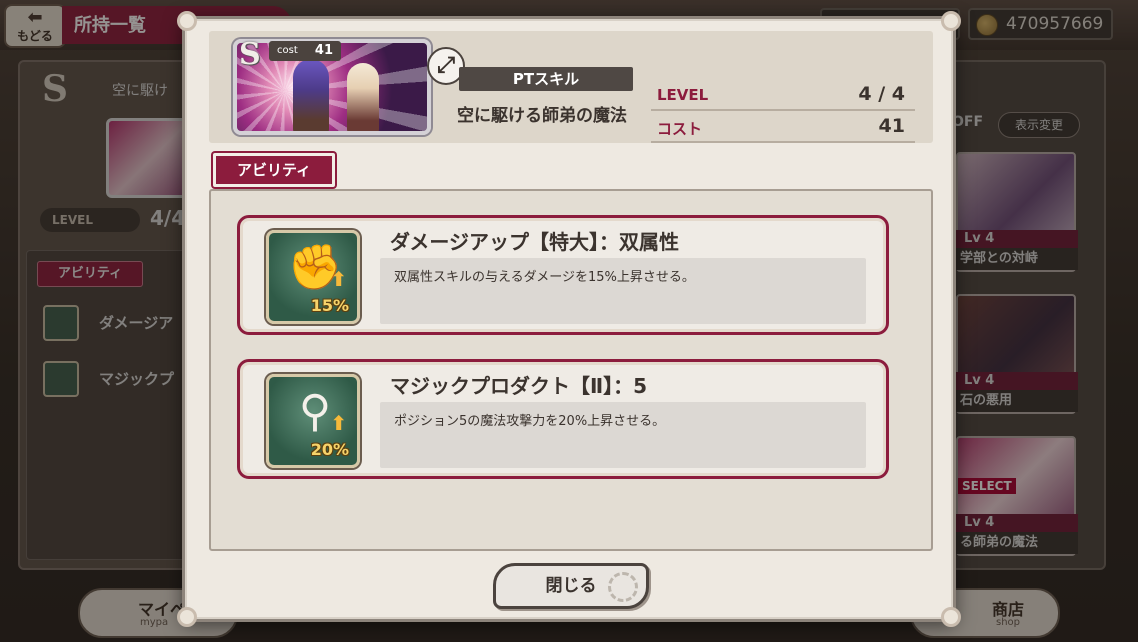  What do you see at coordinates (305, 51) in the screenshot?
I see `cost-tag: cost 41` at bounding box center [305, 51].